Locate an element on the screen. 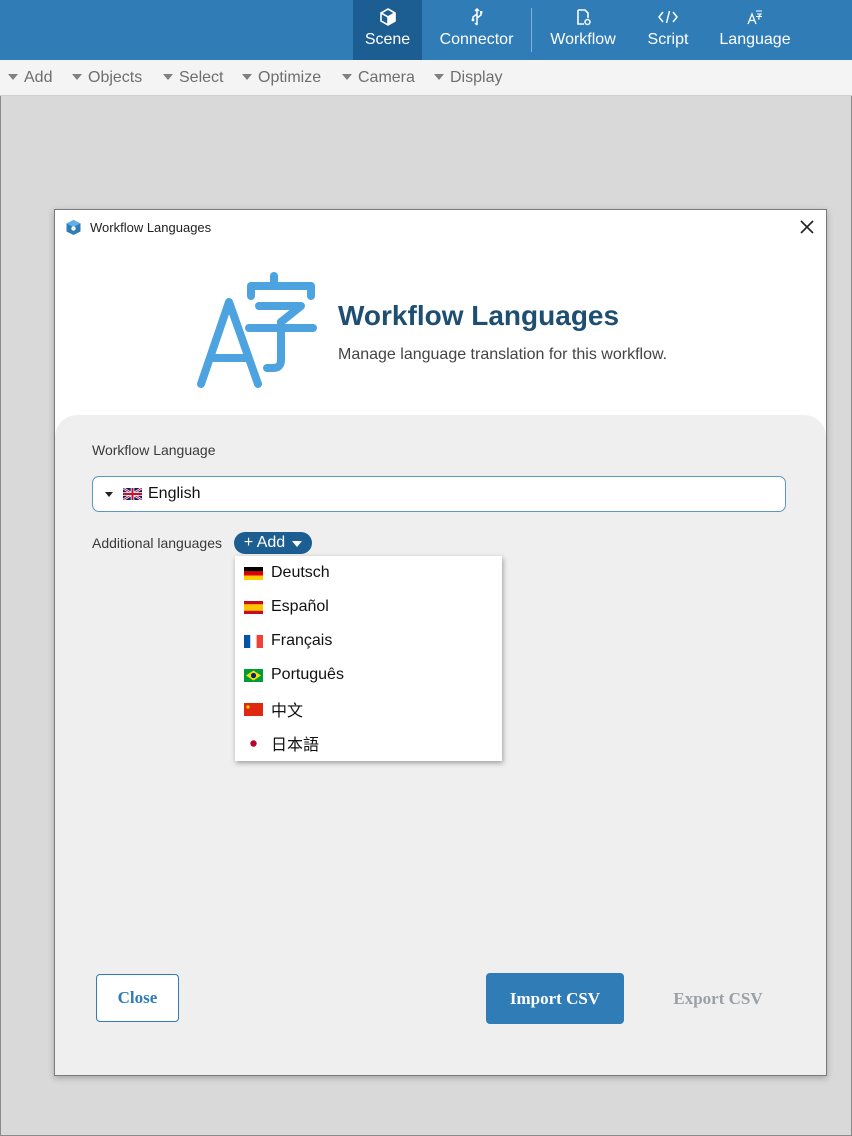  language-option-deutsch: Deutsch is located at coordinates (368, 573).